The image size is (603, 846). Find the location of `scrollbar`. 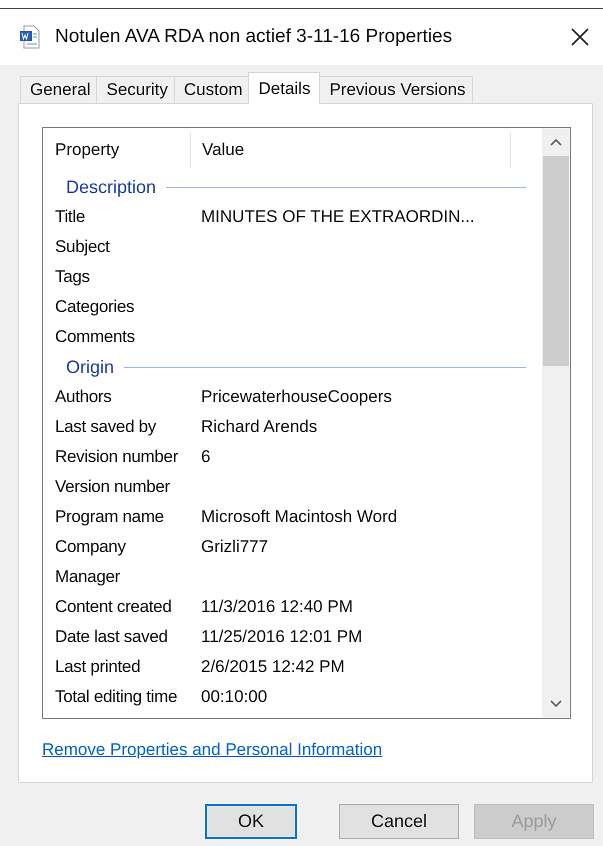

scrollbar is located at coordinates (556, 423).